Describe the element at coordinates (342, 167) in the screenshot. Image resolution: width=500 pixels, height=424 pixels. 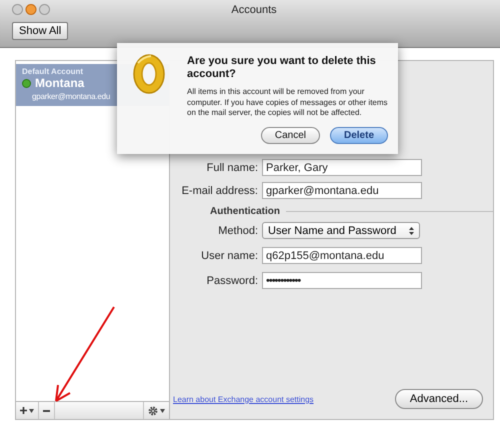
I see `text-field: Parker, Gary` at that location.